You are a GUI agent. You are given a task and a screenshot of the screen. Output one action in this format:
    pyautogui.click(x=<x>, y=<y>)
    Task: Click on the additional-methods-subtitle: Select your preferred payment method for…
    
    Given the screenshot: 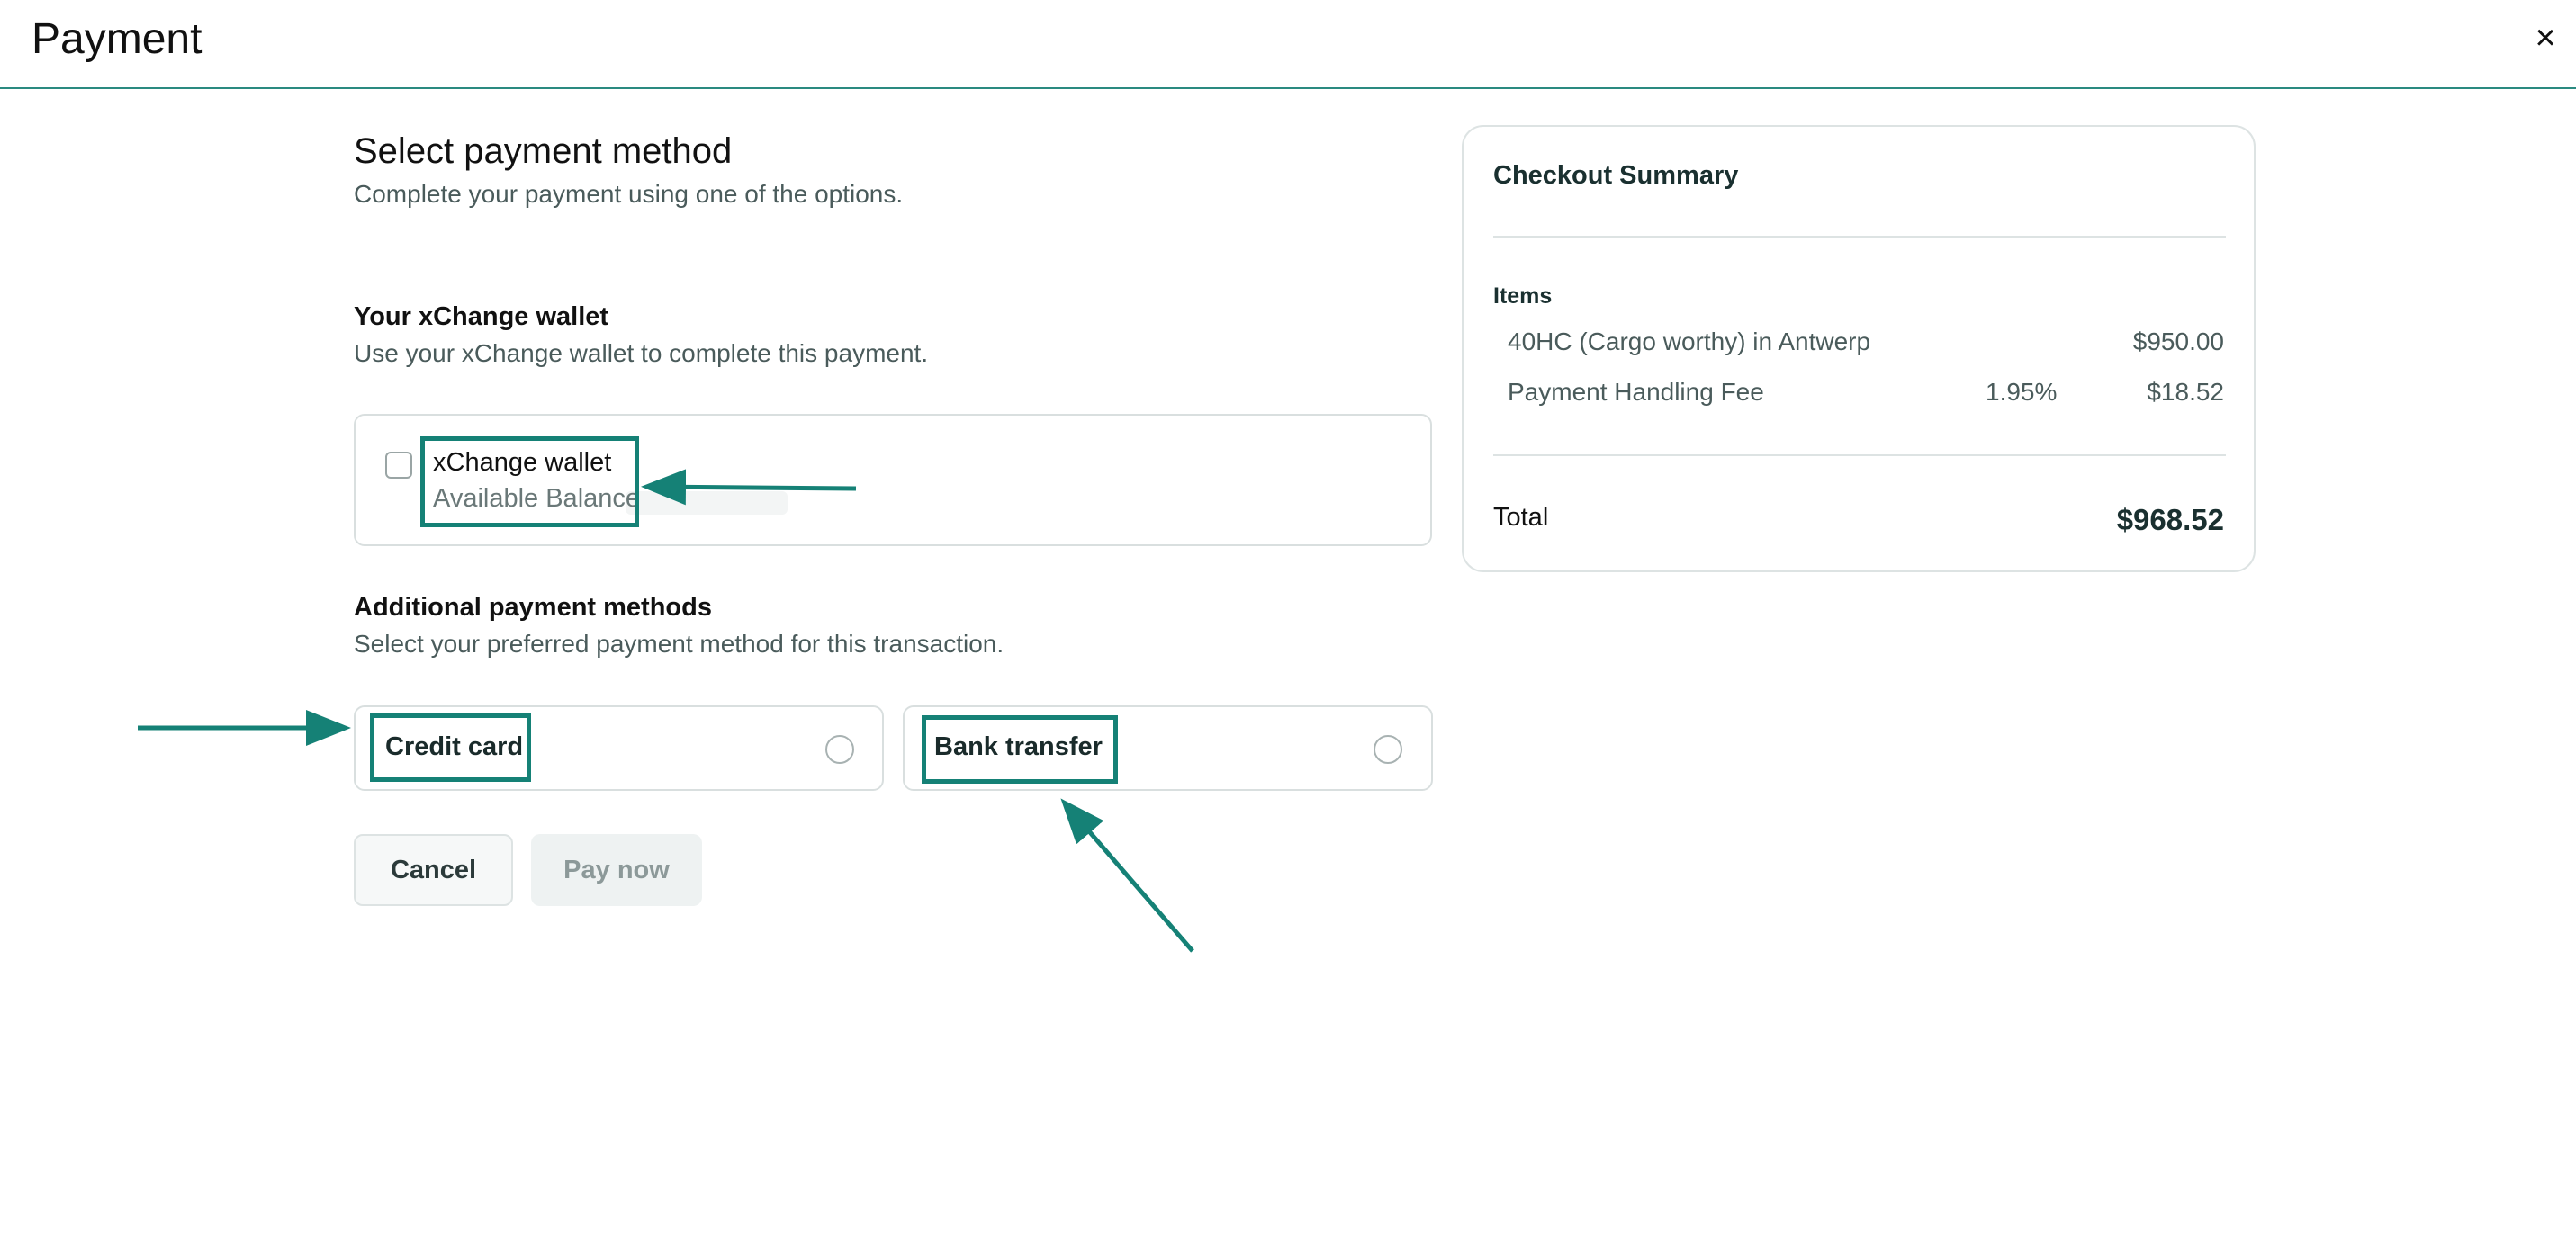 What is the action you would take?
    pyautogui.click(x=679, y=644)
    